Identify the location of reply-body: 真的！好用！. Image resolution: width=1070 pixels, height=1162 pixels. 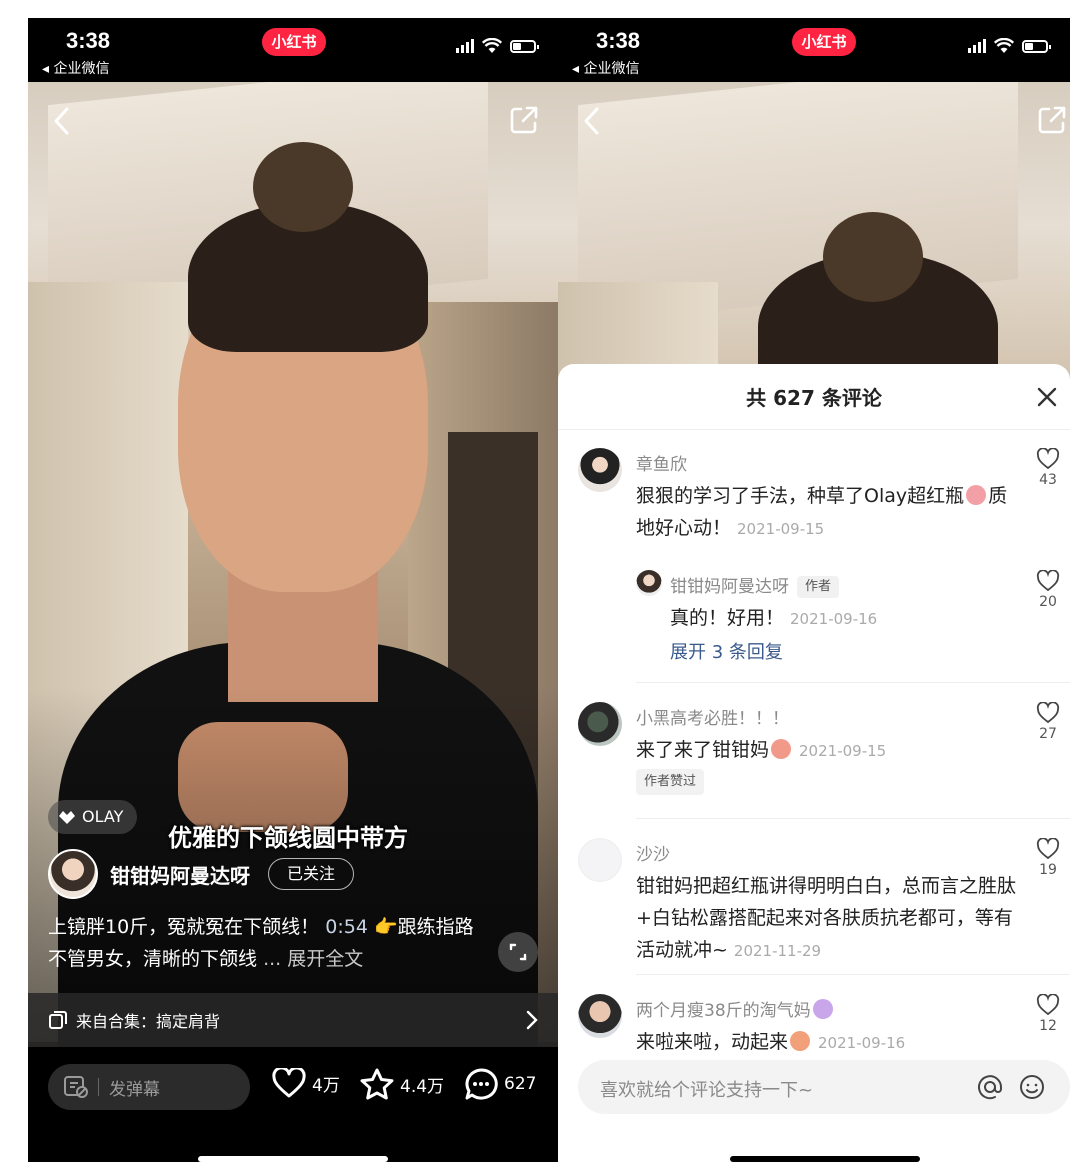
(727, 618).